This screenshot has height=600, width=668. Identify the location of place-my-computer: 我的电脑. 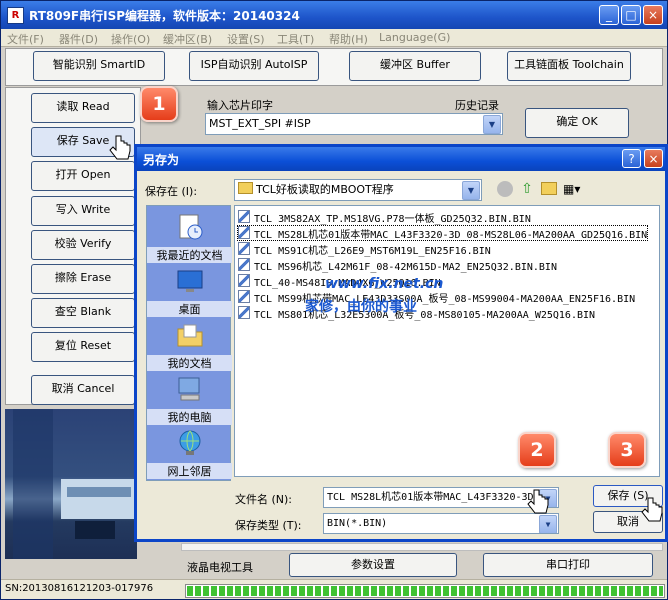
(189, 399).